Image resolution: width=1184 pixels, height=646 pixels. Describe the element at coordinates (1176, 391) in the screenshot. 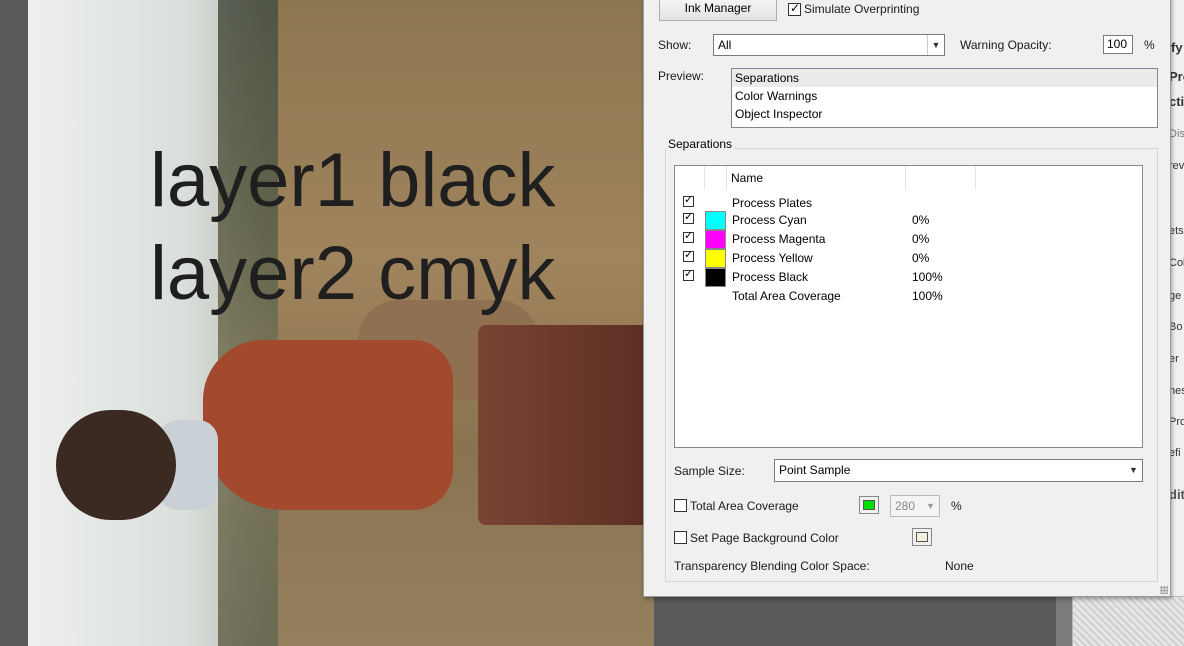

I see `tool-item-11: nes` at that location.